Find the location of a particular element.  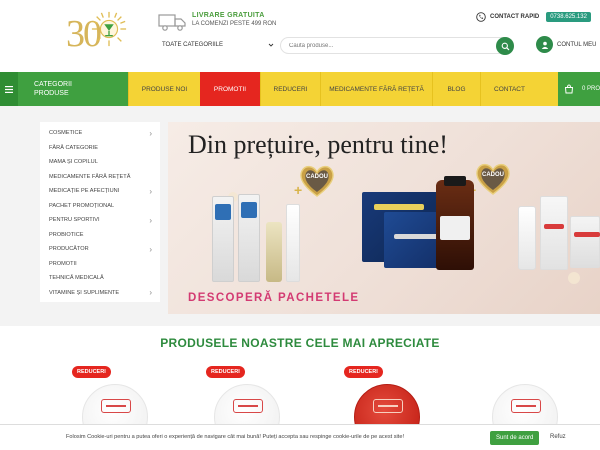

sidebar-item-label: PACHET PROMOȚIONAL is located at coordinates (82, 205).